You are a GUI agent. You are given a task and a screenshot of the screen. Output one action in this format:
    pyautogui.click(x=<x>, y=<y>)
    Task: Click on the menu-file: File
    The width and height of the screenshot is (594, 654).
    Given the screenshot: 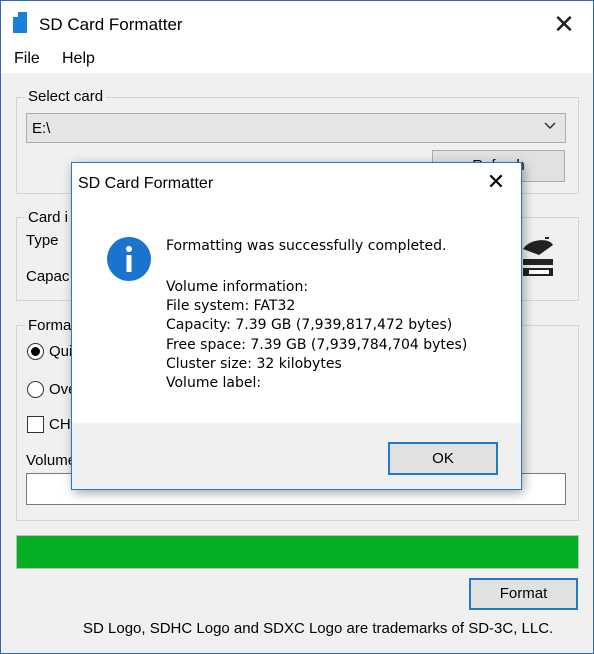 What is the action you would take?
    pyautogui.click(x=27, y=59)
    